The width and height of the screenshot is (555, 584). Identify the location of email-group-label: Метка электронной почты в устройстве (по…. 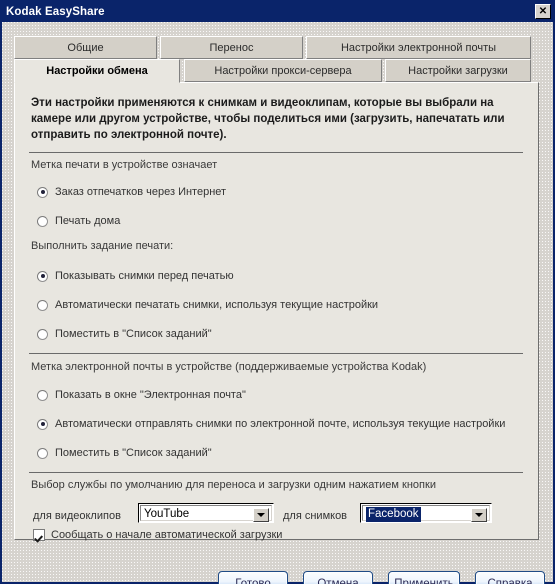
(229, 367).